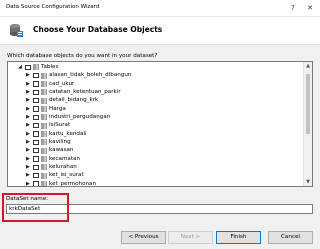  Describe the element at coordinates (62, 83) in the screenshot. I see `tree-node-label: cad_ukur` at that location.